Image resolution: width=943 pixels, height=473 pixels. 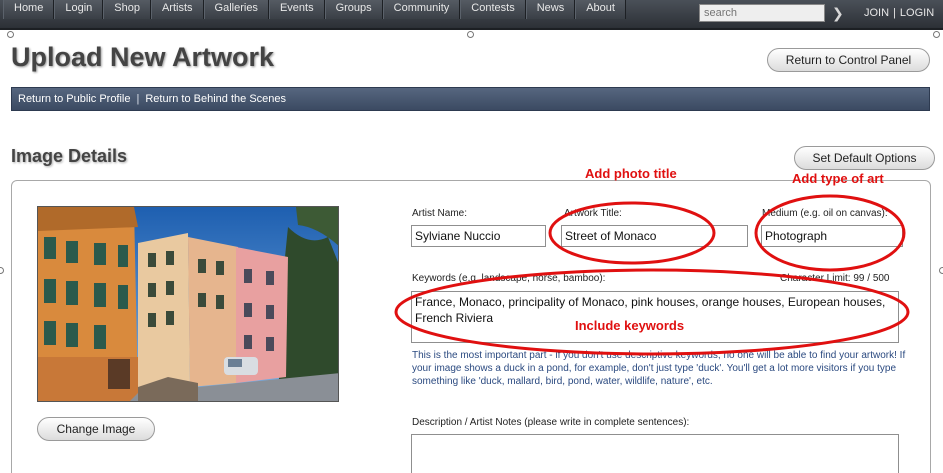 I want to click on artist-name-label: Artist Name:, so click(x=440, y=213).